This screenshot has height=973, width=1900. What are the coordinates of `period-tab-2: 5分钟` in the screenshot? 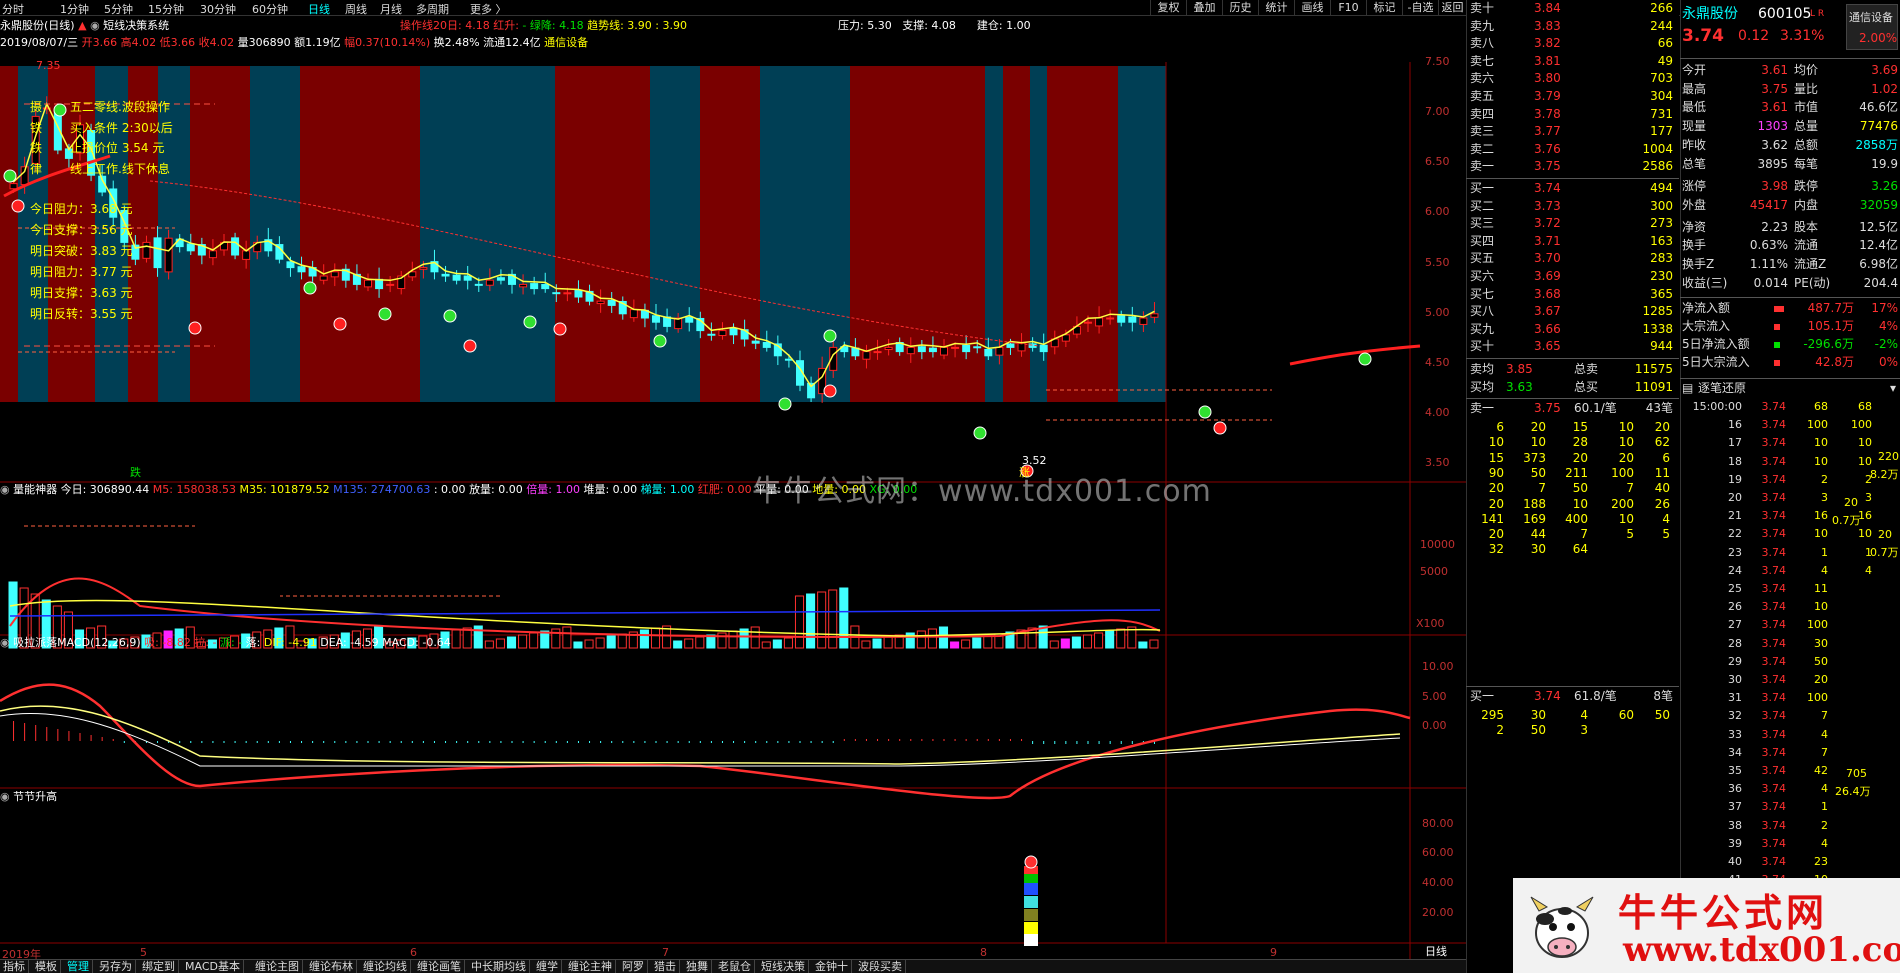 It's located at (118, 9).